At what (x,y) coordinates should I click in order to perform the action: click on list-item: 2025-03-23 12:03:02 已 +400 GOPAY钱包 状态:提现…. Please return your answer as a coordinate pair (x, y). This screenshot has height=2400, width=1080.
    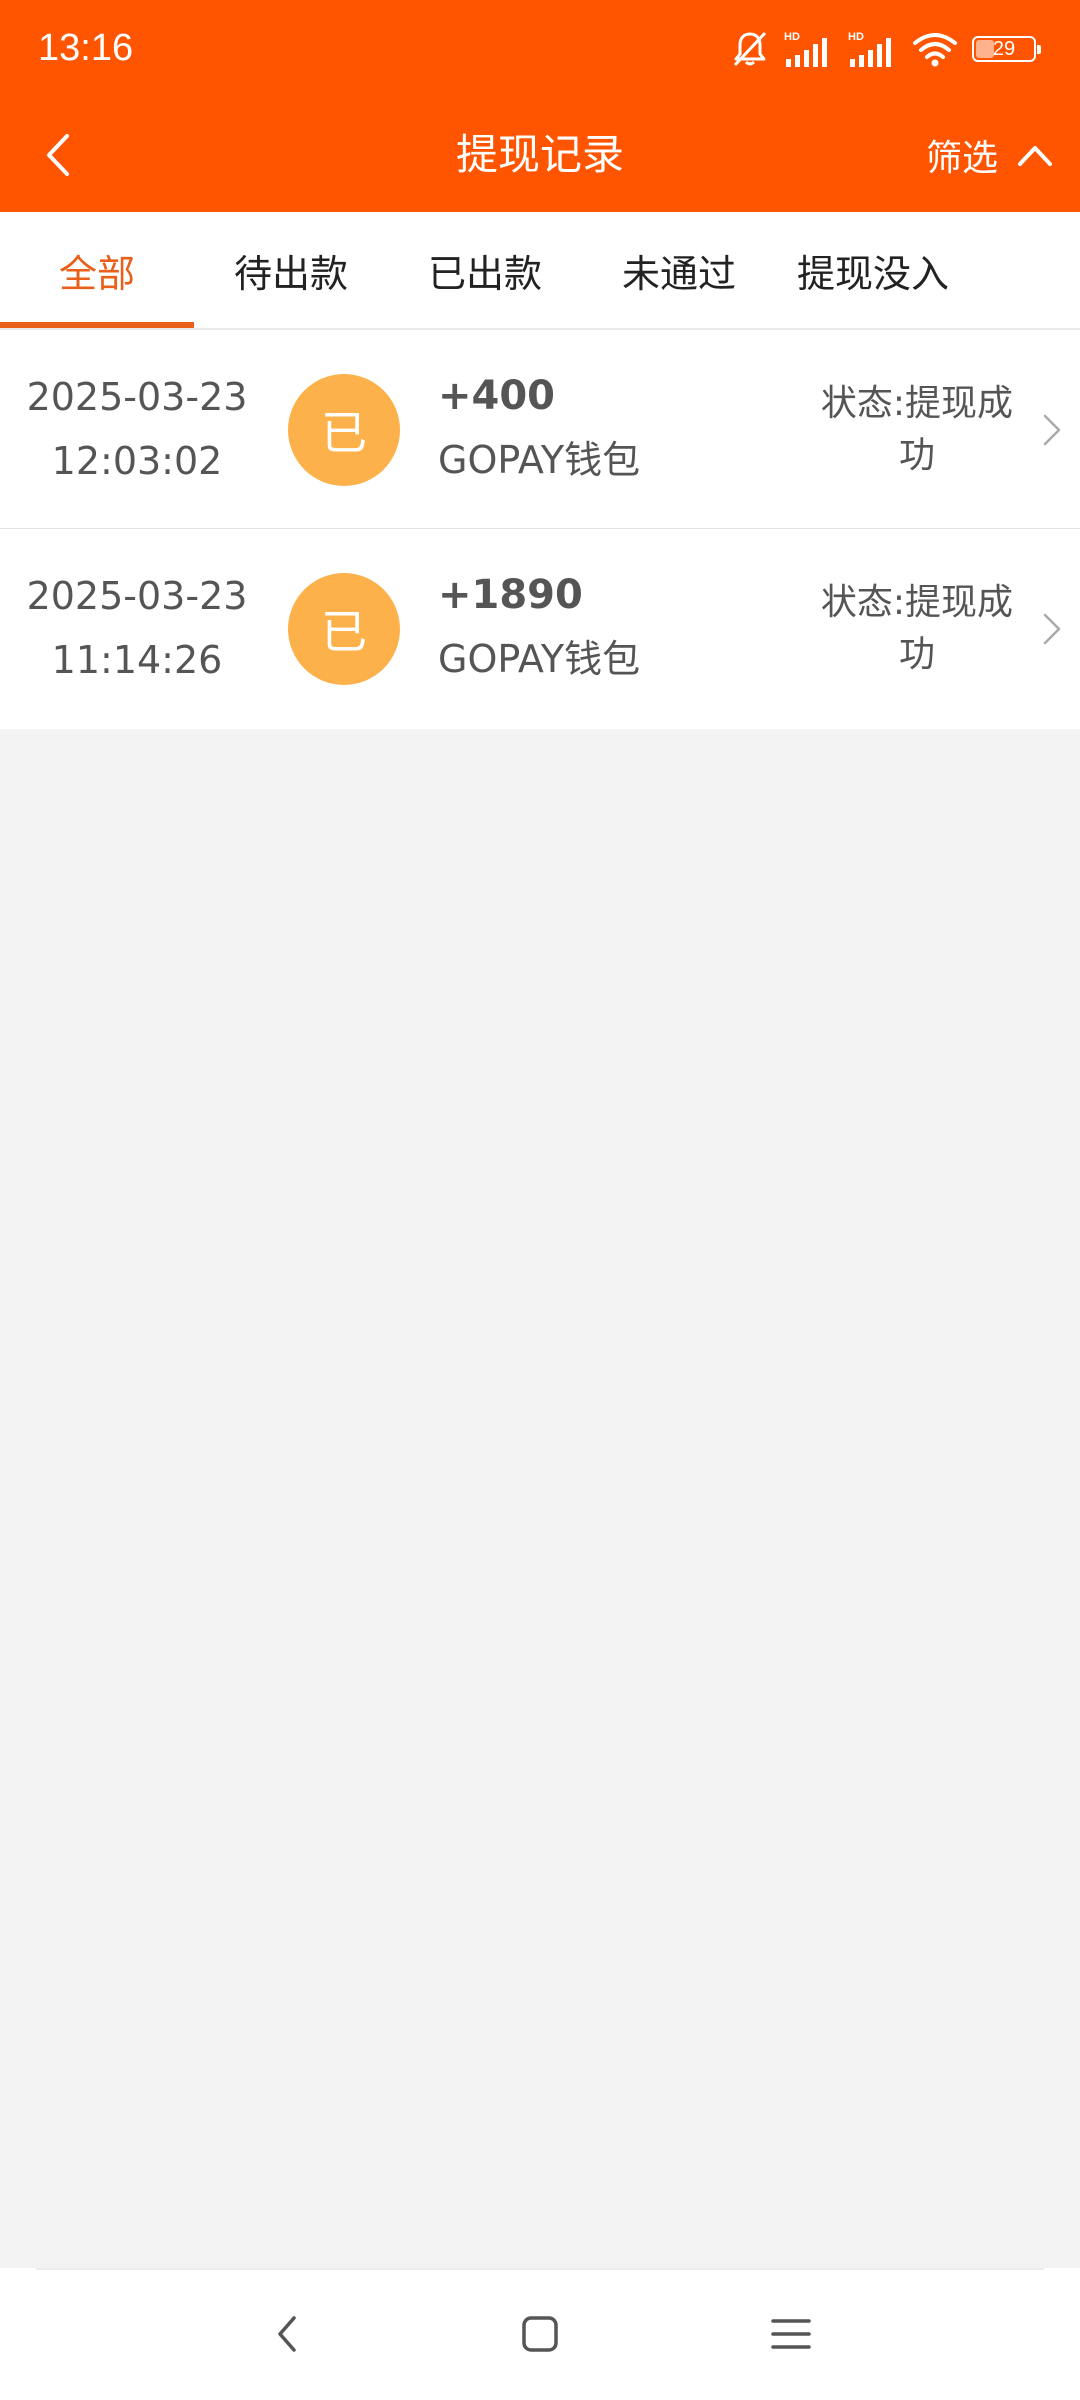
    Looking at the image, I should click on (540, 429).